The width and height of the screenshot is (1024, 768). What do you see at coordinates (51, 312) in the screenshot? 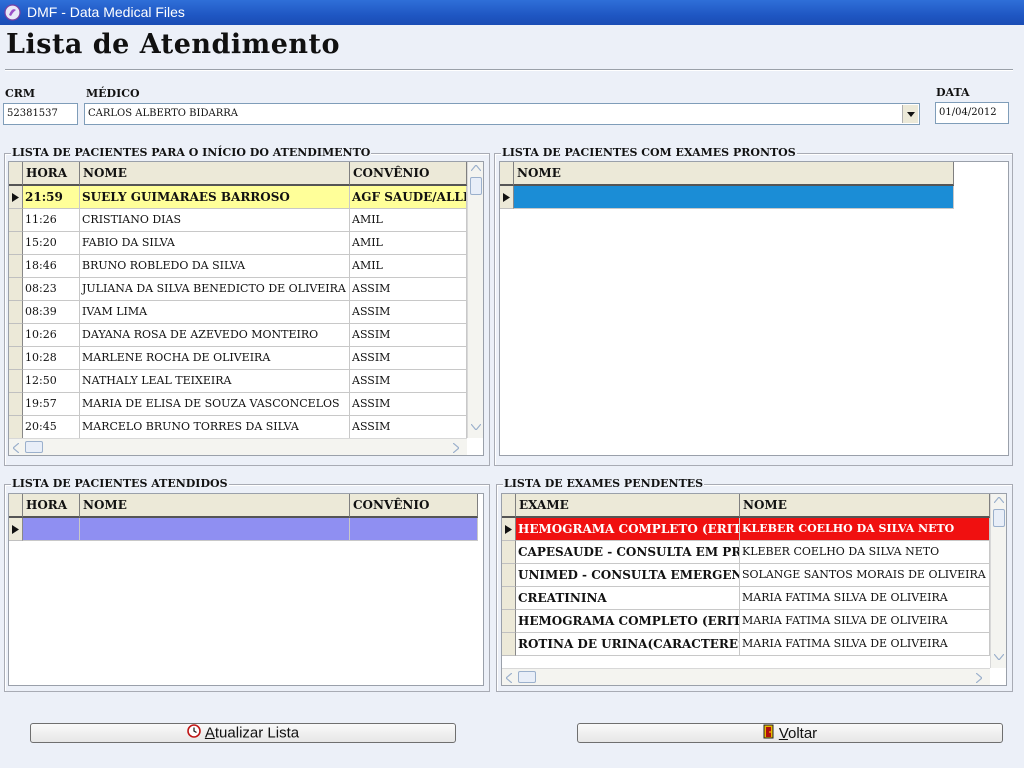
I see `table-cell: 08:39` at bounding box center [51, 312].